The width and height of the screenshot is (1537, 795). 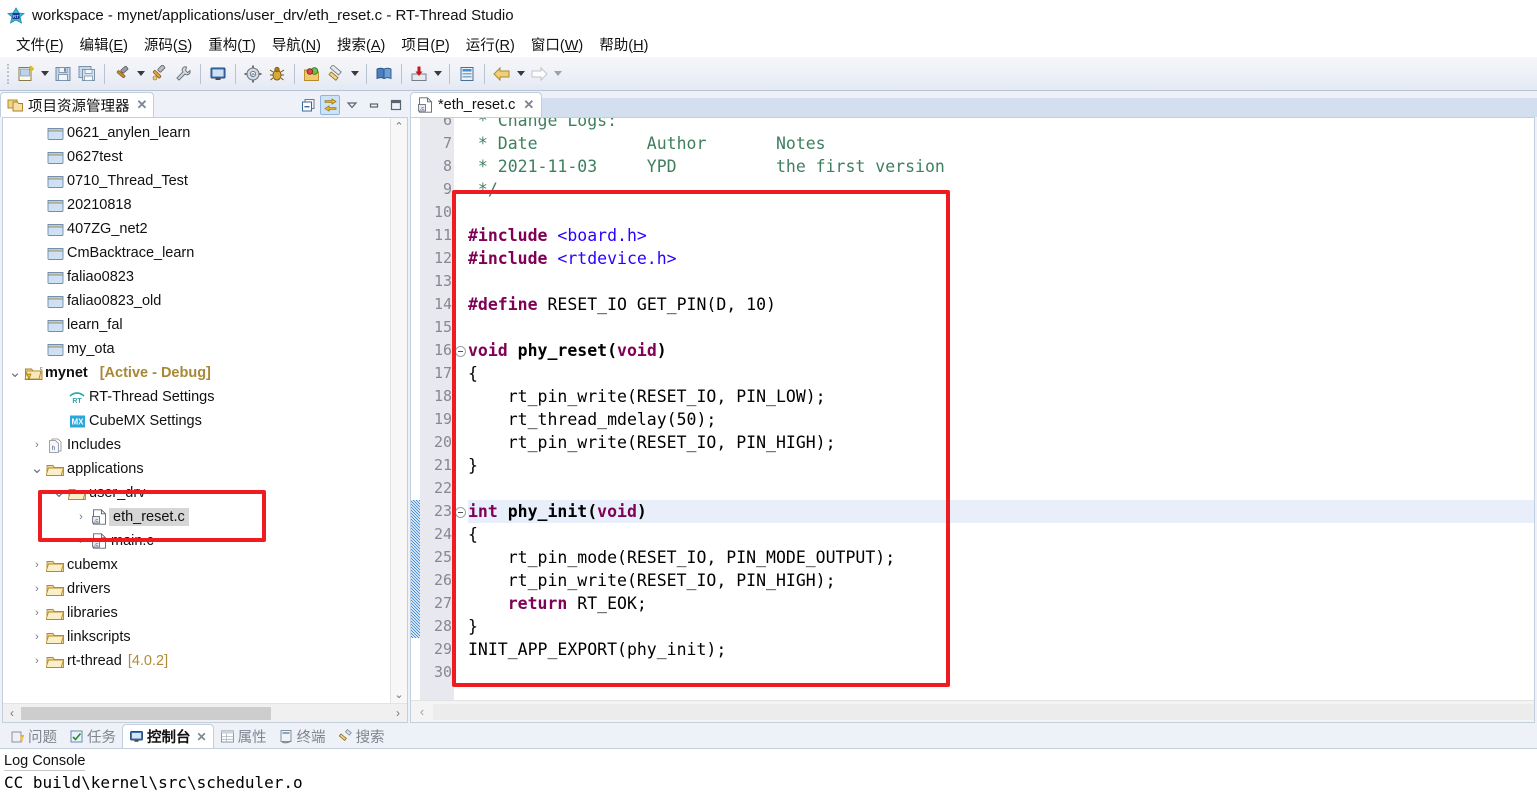 What do you see at coordinates (398, 410) in the screenshot?
I see `project-tree-vertical-scrollbar: ⌃ ⌄` at bounding box center [398, 410].